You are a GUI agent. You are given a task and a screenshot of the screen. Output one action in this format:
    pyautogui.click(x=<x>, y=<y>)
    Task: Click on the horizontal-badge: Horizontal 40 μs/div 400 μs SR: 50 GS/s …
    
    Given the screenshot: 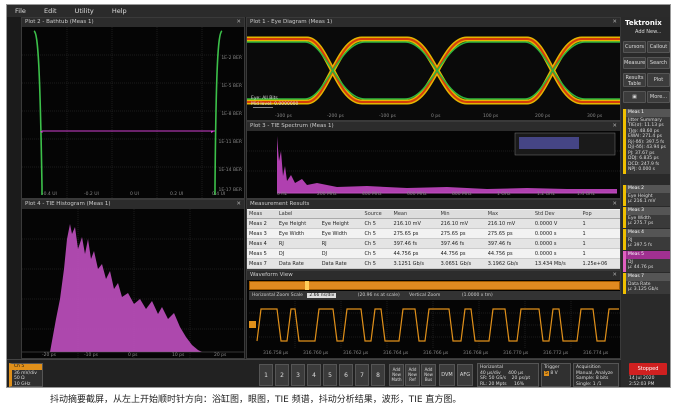 What is the action you would take?
    pyautogui.click(x=508, y=375)
    